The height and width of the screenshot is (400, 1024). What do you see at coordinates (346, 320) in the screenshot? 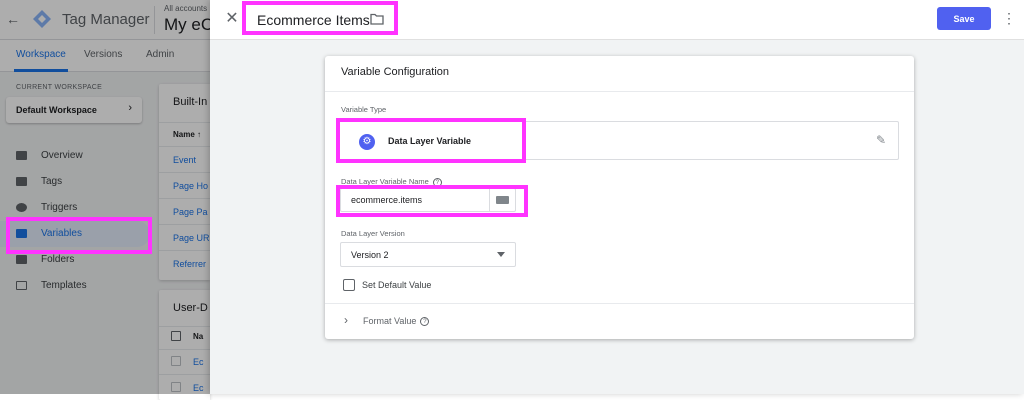
I see `chevron-right-icon: ›` at bounding box center [346, 320].